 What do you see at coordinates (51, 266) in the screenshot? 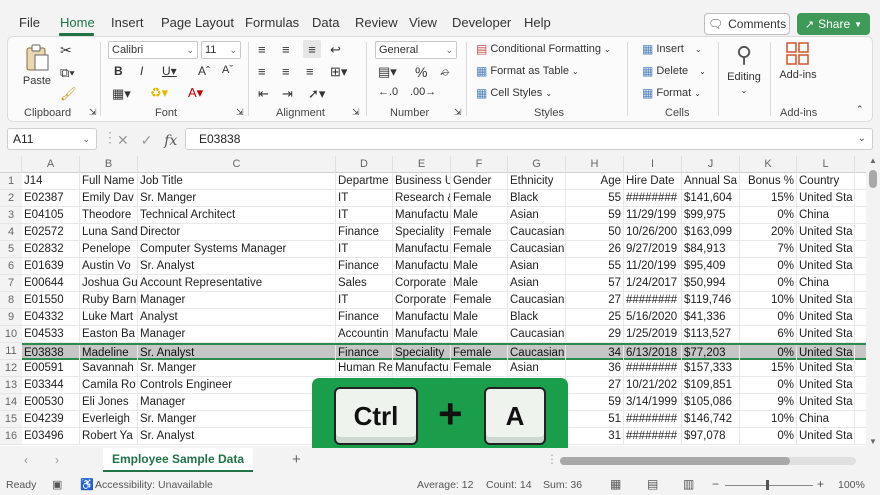
I see `cell-a6: E01639` at bounding box center [51, 266].